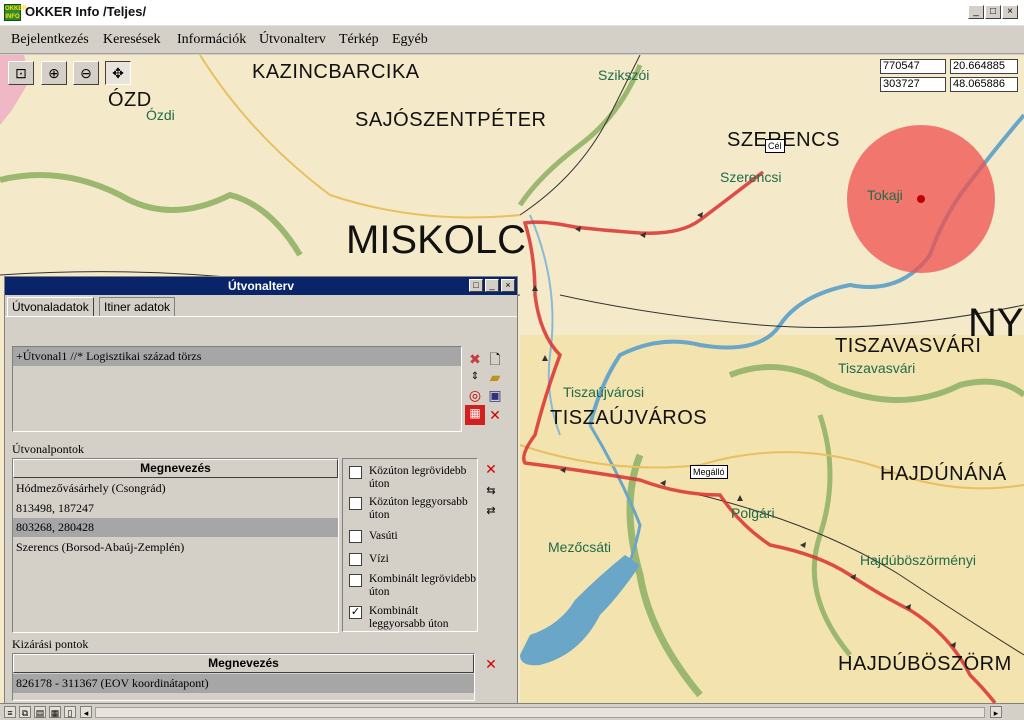 The height and width of the screenshot is (720, 1024). Describe the element at coordinates (409, 617) in the screenshot. I see `option-label: Kombinált leggyorsabb úton` at that location.